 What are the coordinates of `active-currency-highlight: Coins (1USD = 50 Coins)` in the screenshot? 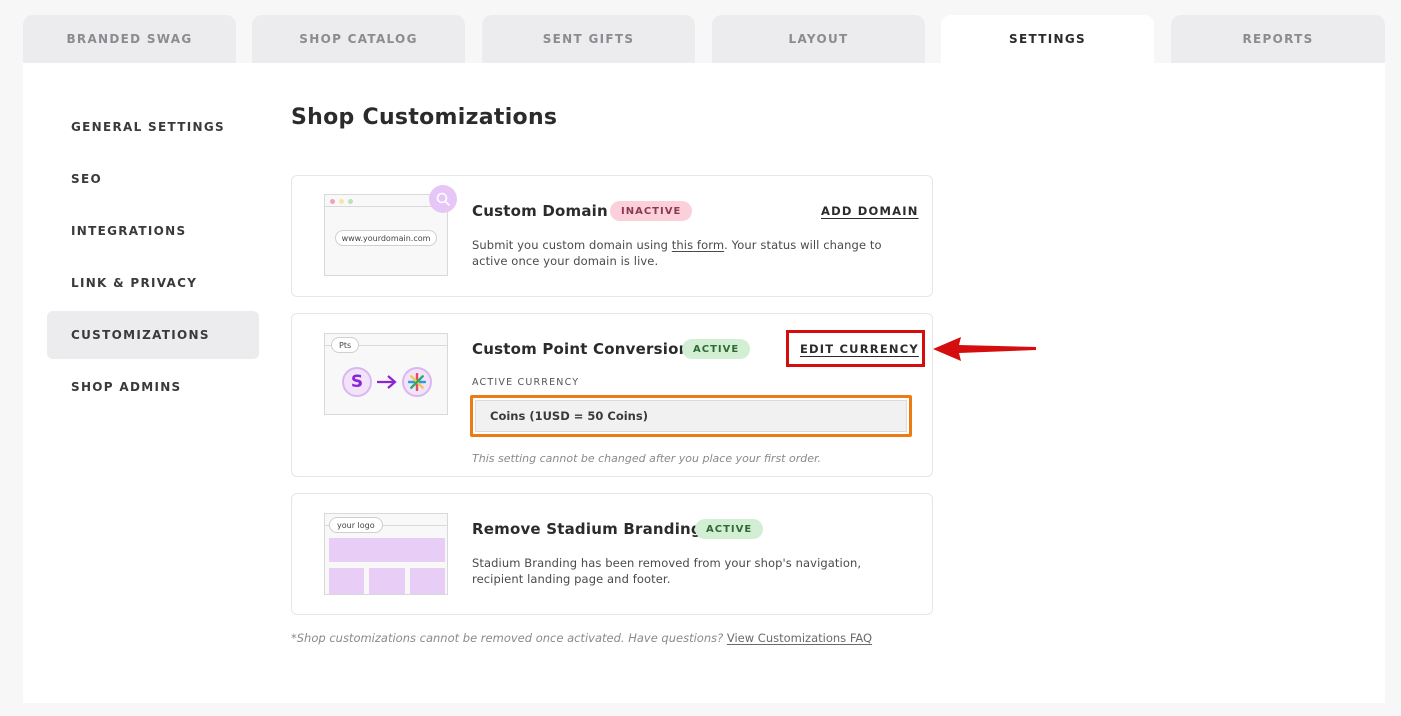 It's located at (691, 416).